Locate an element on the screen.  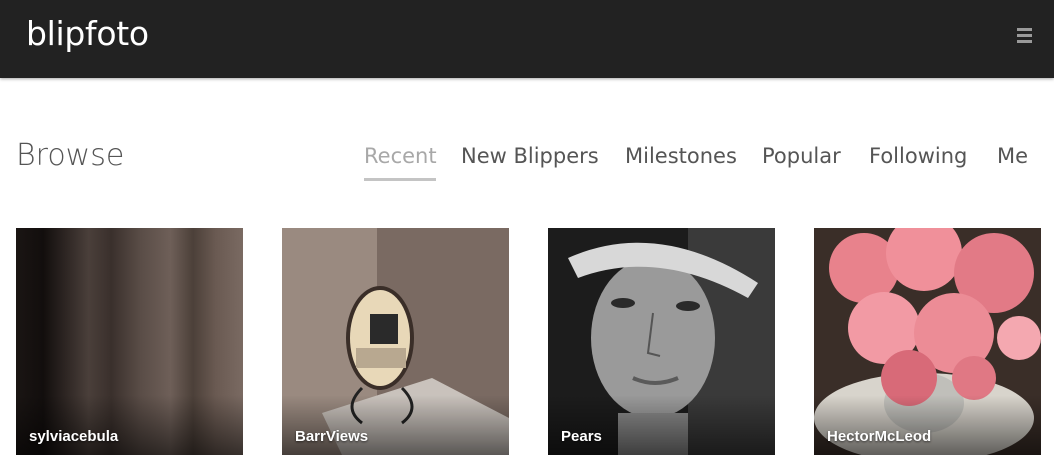
photo-card: Pears is located at coordinates (661, 341).